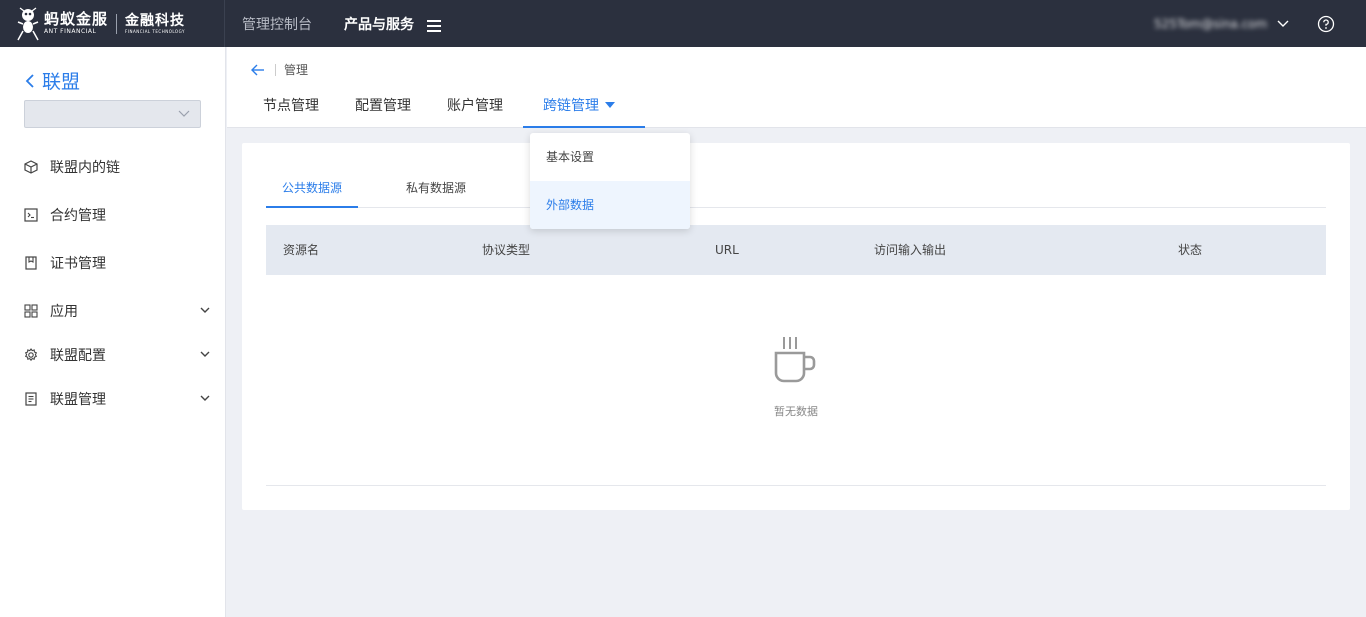 The image size is (1366, 617). Describe the element at coordinates (76, 19) in the screenshot. I see `brand-cn: 蚂蚁金服` at that location.